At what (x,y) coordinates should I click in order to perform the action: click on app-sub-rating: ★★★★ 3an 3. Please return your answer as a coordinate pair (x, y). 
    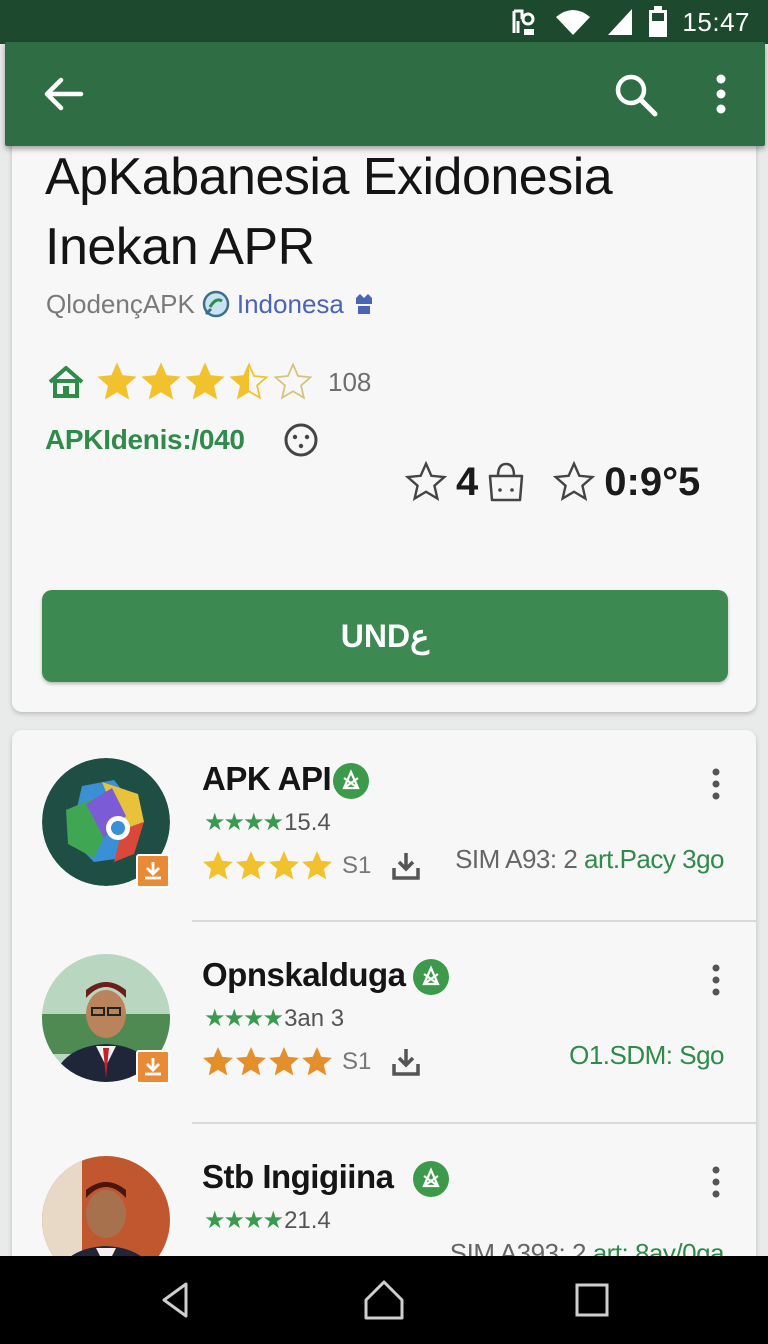
    Looking at the image, I should click on (274, 1018).